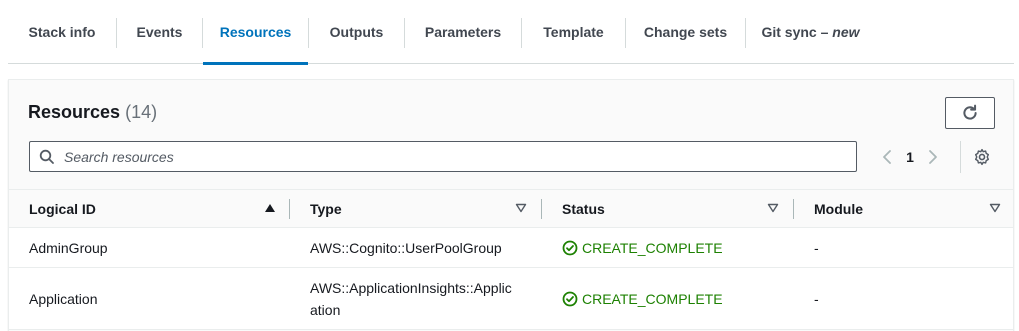  Describe the element at coordinates (63, 298) in the screenshot. I see `logical-id-cell: Application` at that location.